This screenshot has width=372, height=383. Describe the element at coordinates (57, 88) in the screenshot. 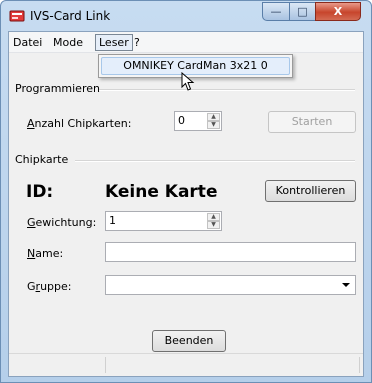

I see `section-programmieren-title: Programmieren` at that location.